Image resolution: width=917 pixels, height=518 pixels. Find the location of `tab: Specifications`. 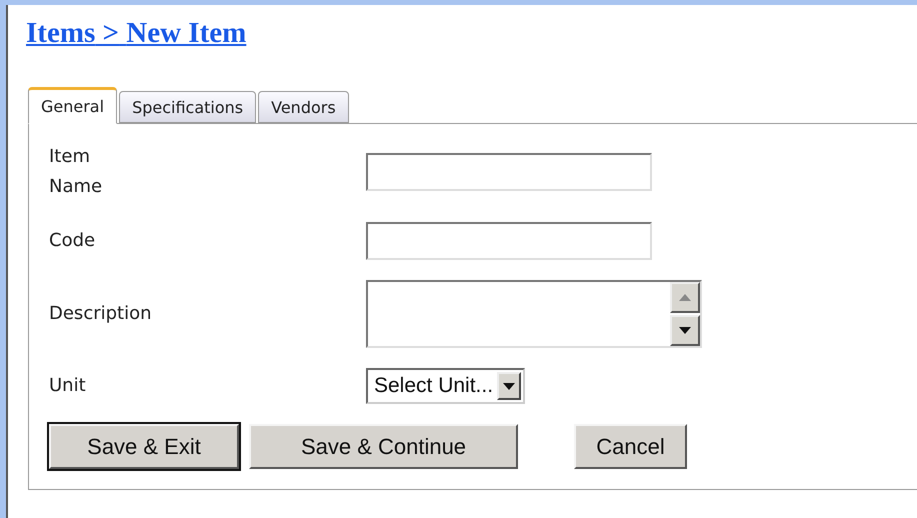

tab: Specifications is located at coordinates (187, 107).